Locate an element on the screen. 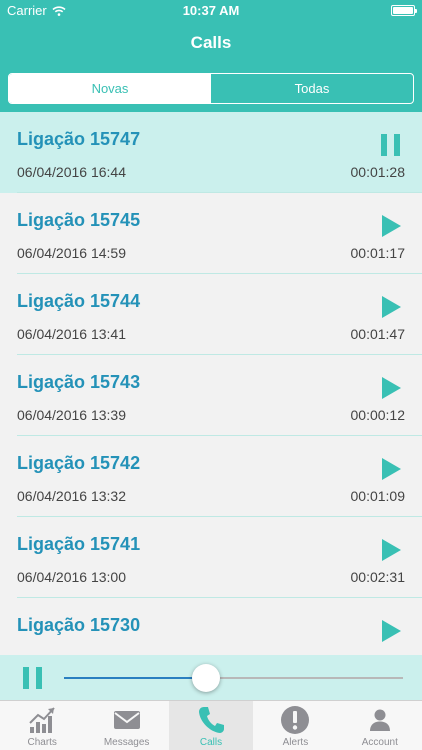  tab-account: Account is located at coordinates (380, 725).